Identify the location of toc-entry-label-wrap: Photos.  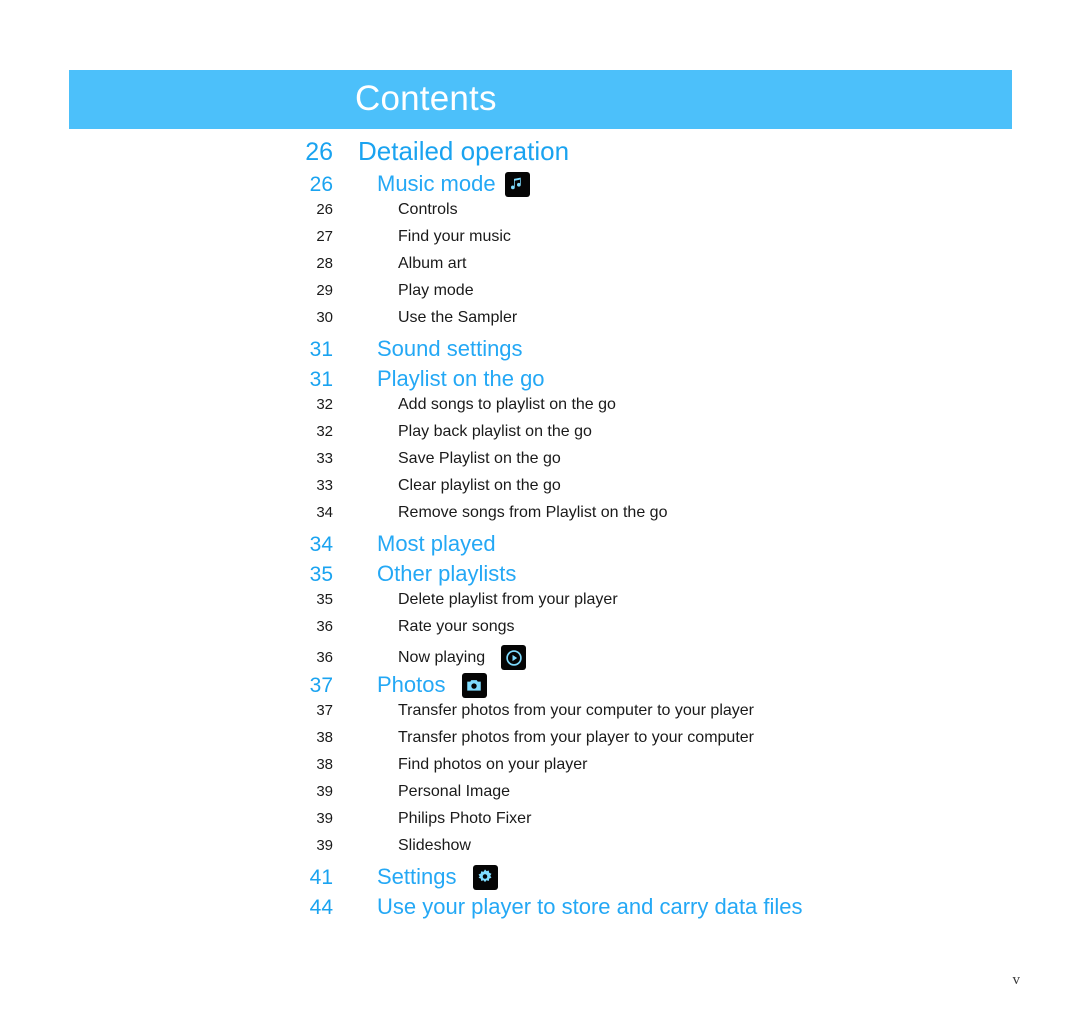
(432, 685).